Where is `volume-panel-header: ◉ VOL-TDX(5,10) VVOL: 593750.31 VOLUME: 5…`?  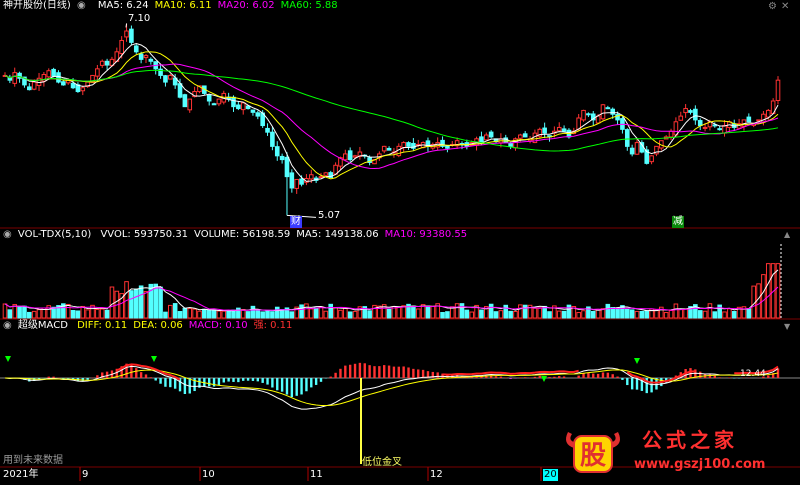
volume-panel-header: ◉ VOL-TDX(5,10) VVOL: 593750.31 VOLUME: 5… is located at coordinates (235, 235).